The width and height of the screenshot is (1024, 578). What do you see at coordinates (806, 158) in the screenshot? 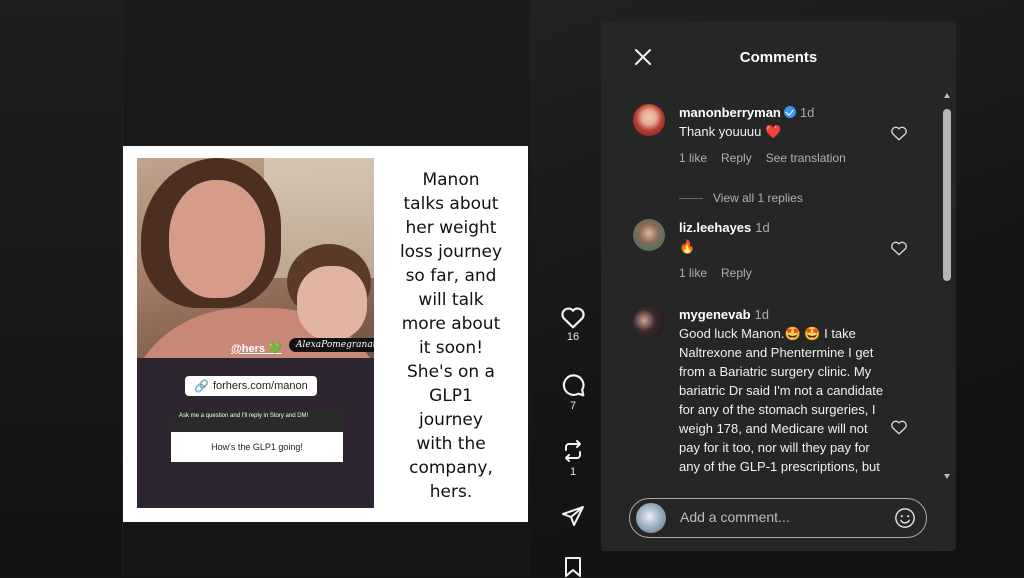
I see `see-translation-button: See translation` at bounding box center [806, 158].